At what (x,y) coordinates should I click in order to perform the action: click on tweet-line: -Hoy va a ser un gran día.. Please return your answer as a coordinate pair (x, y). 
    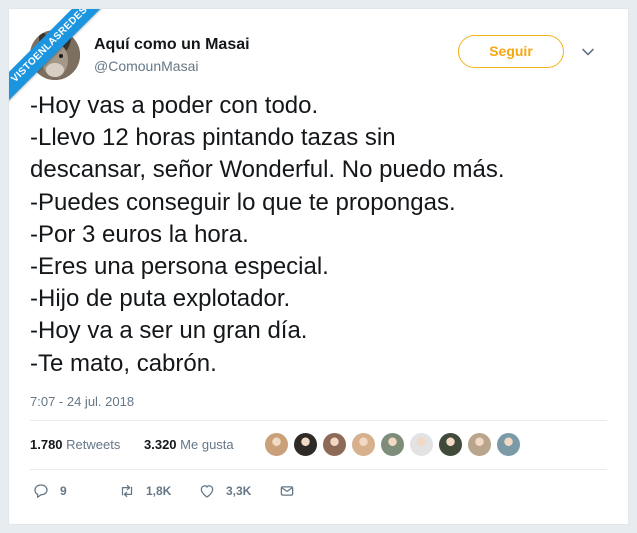
    Looking at the image, I should click on (169, 331).